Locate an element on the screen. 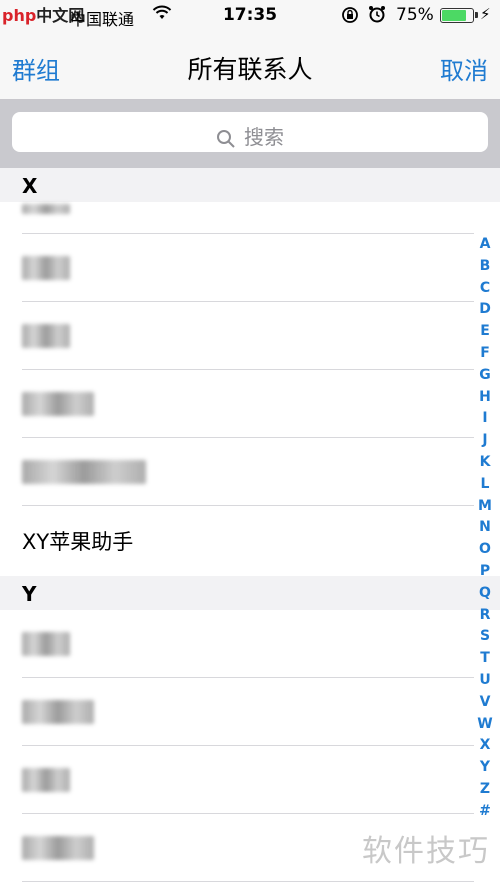 The image size is (500, 888). section-header-y: Y is located at coordinates (250, 593).